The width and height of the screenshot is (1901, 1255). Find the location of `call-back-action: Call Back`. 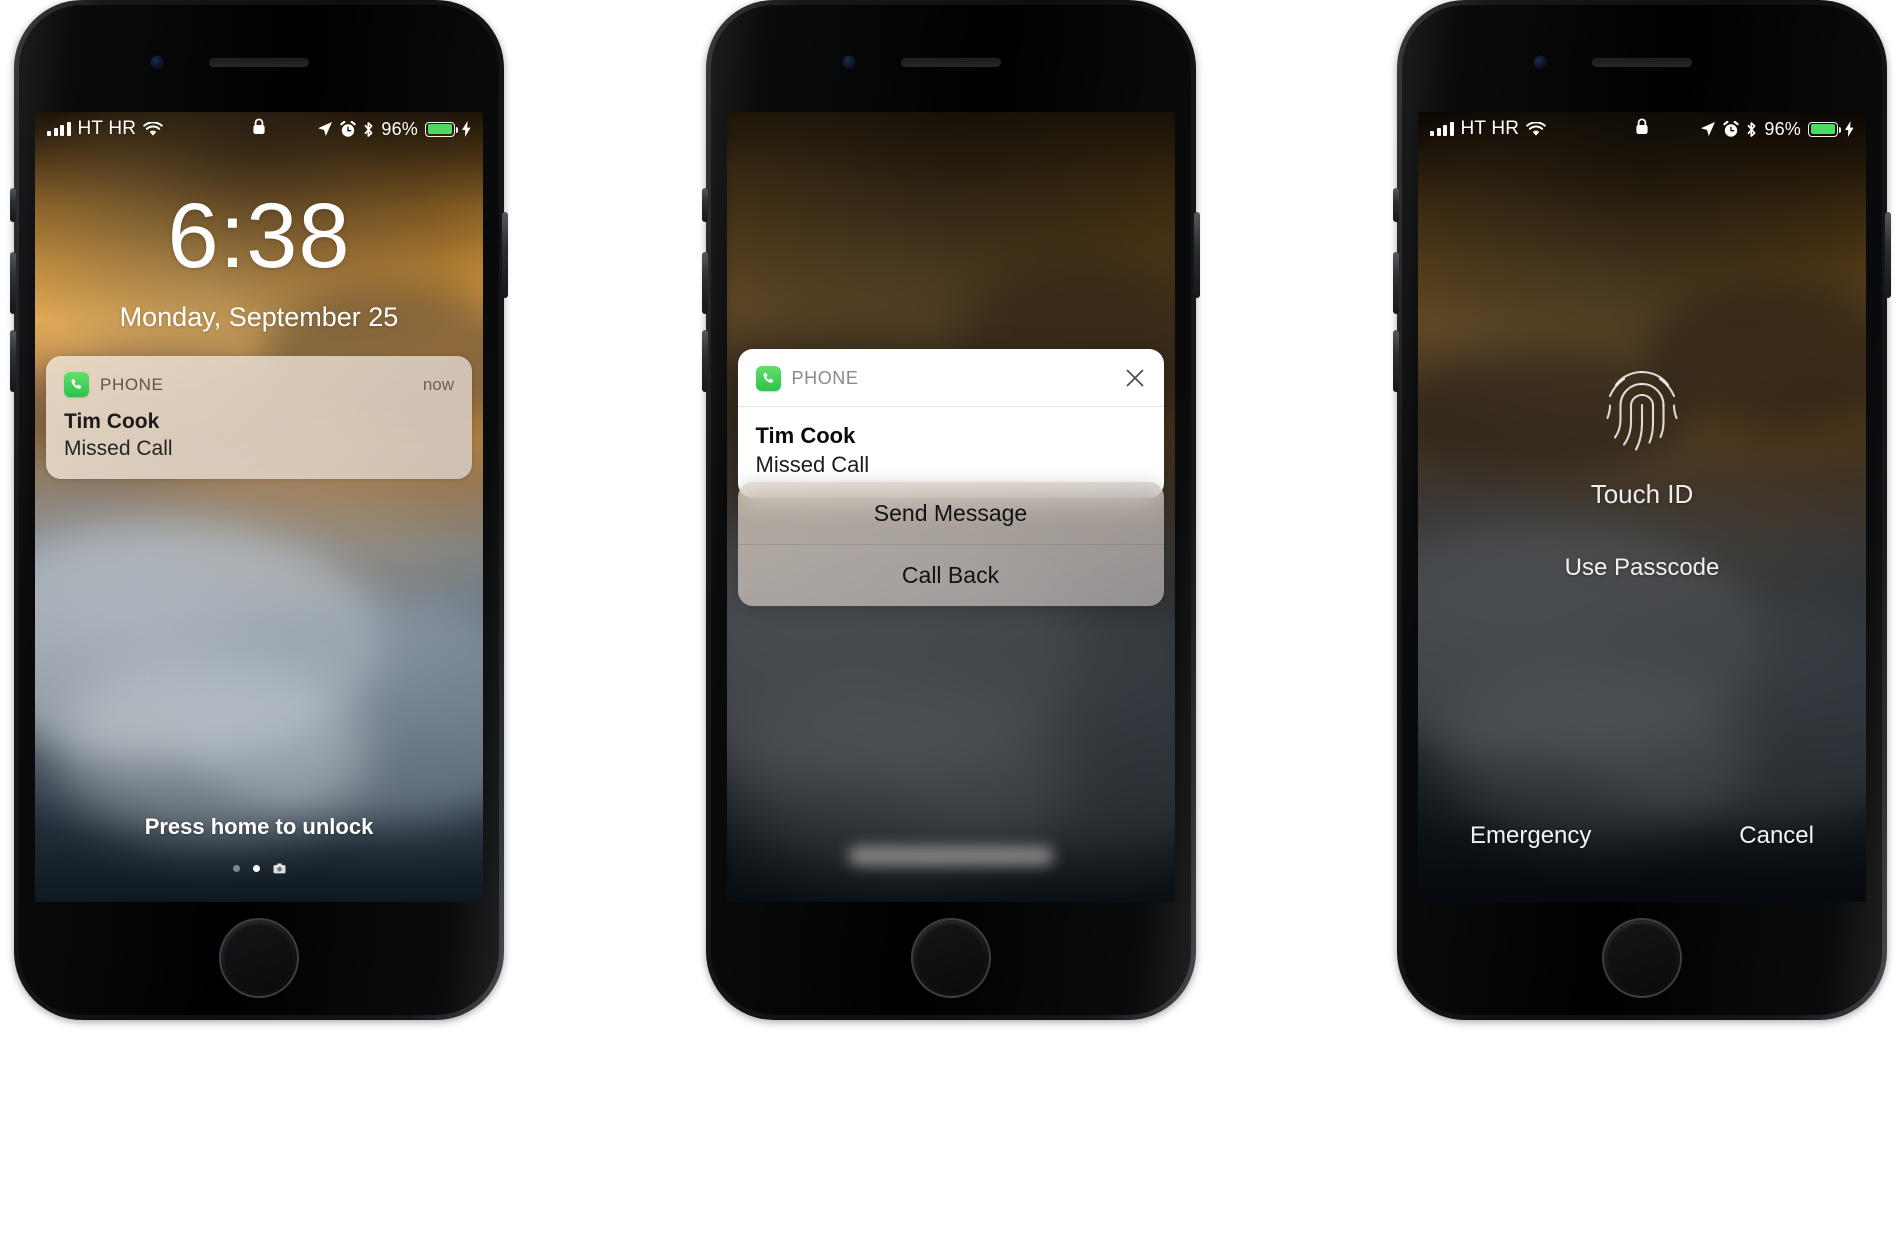

call-back-action: Call Back is located at coordinates (950, 575).